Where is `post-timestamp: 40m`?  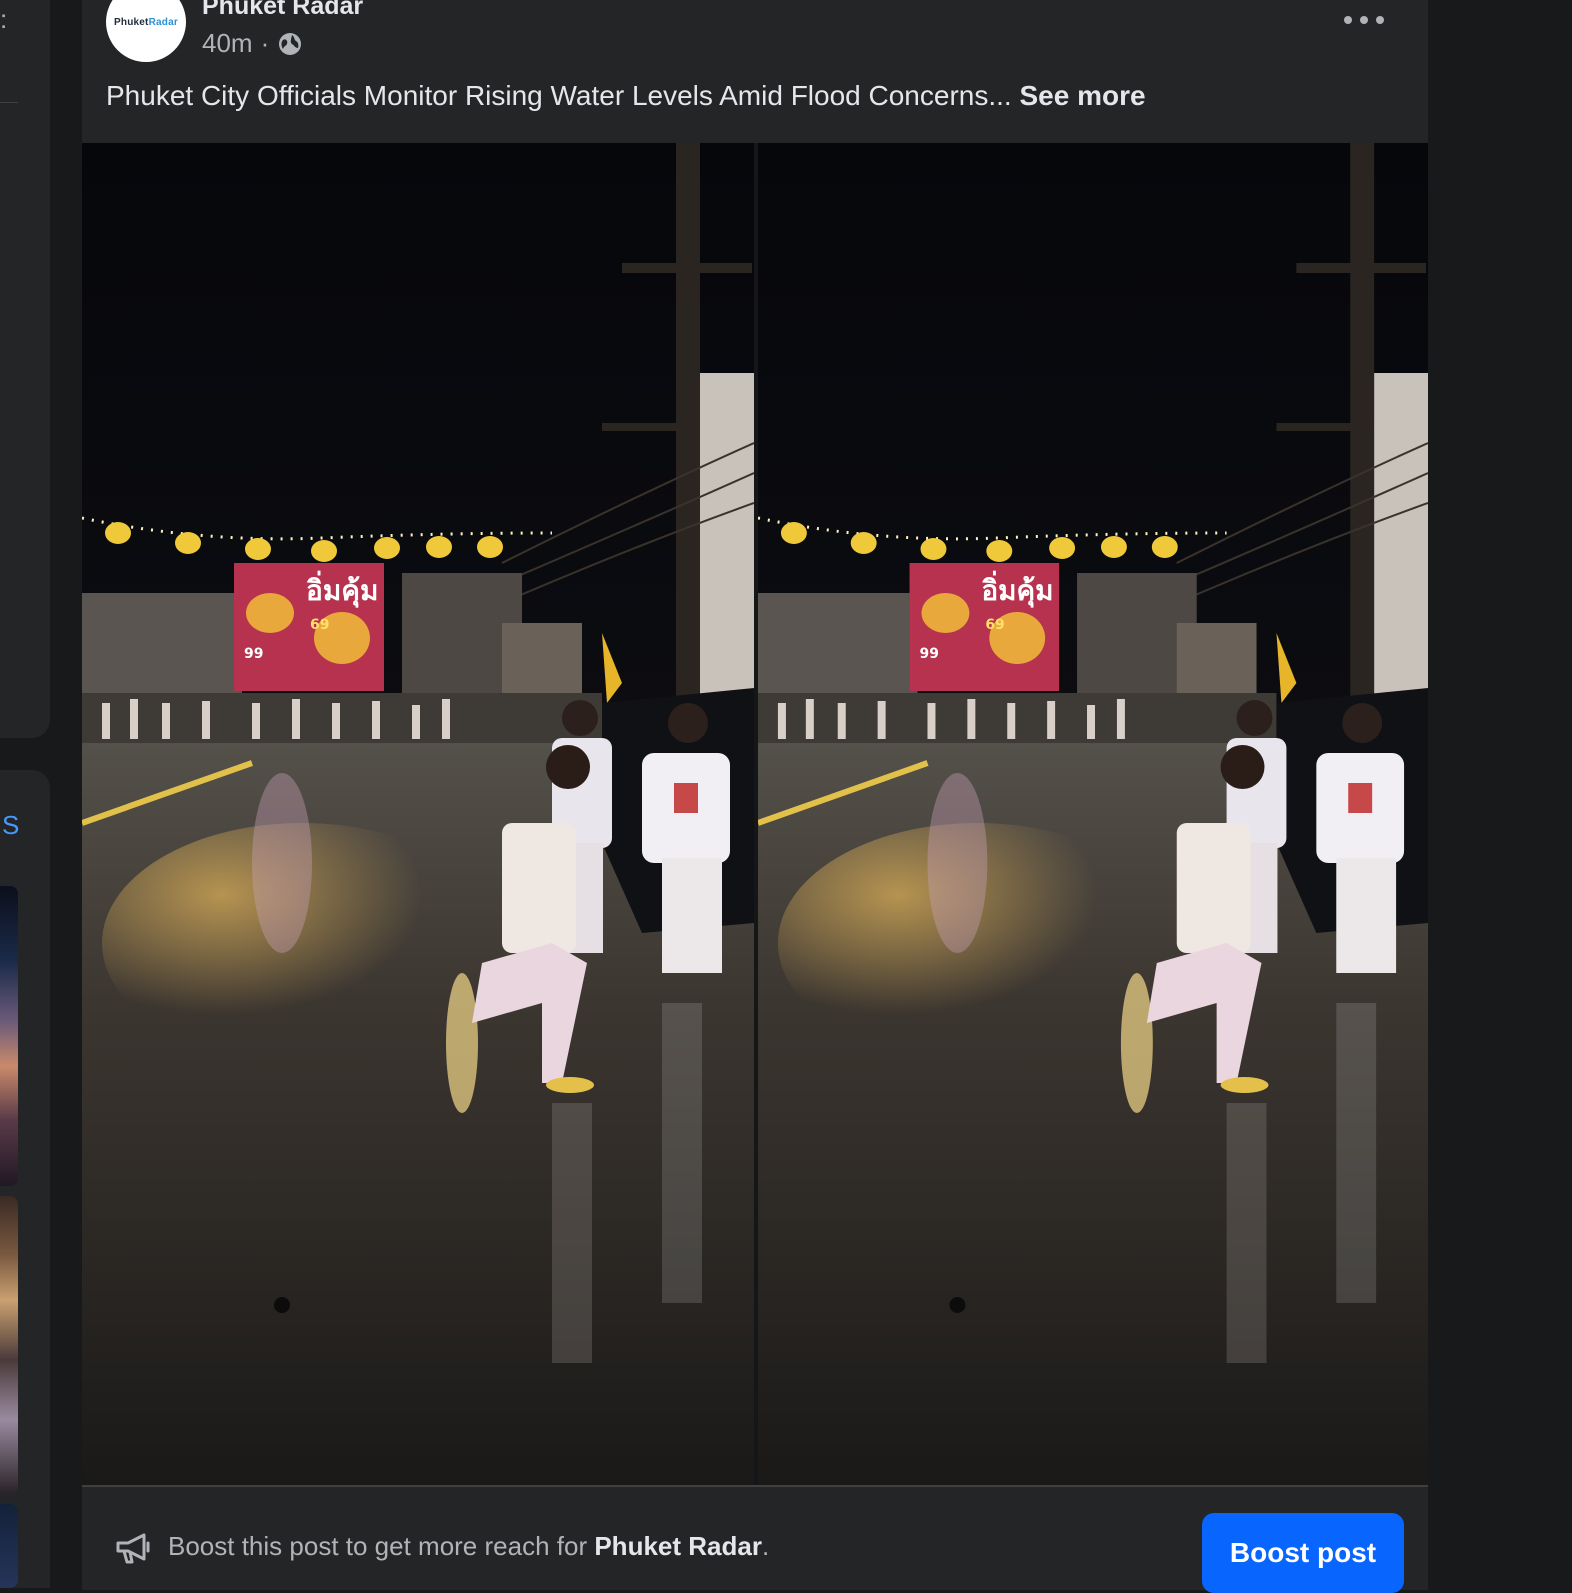 post-timestamp: 40m is located at coordinates (227, 43).